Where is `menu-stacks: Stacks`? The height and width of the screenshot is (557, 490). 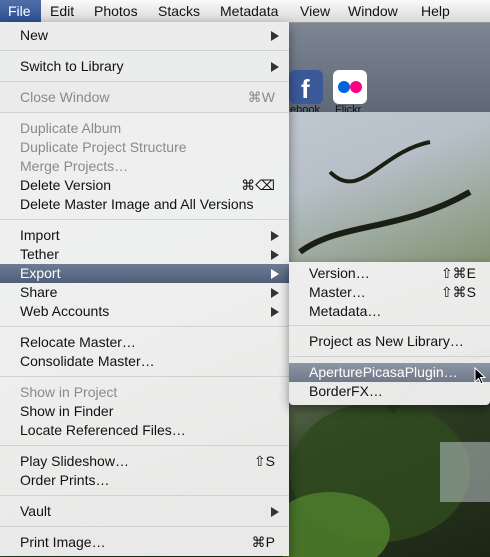 menu-stacks: Stacks is located at coordinates (179, 11).